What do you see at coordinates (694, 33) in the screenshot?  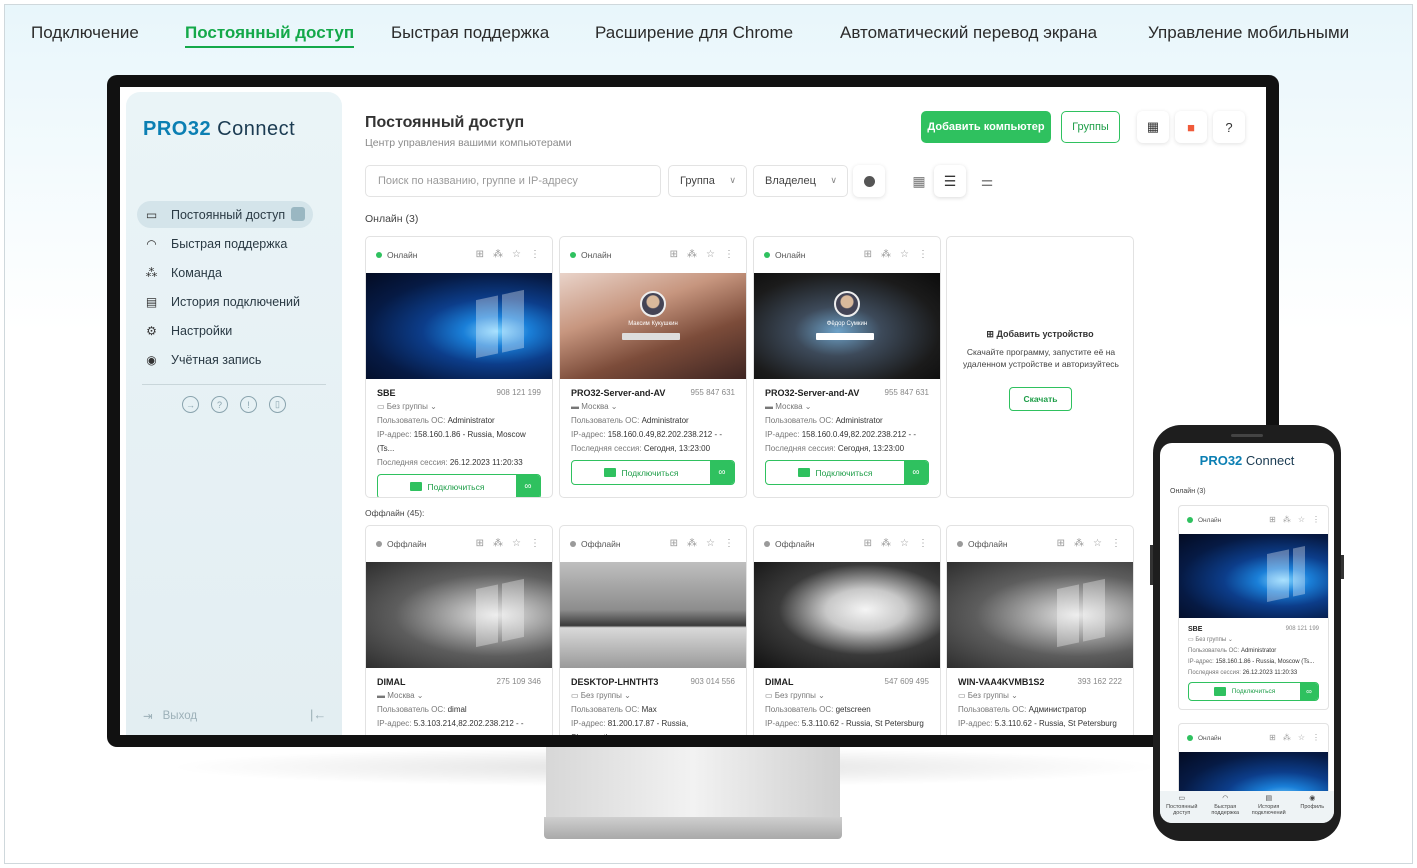 I see `nav-chrome-extension: Расширение для Chrome` at bounding box center [694, 33].